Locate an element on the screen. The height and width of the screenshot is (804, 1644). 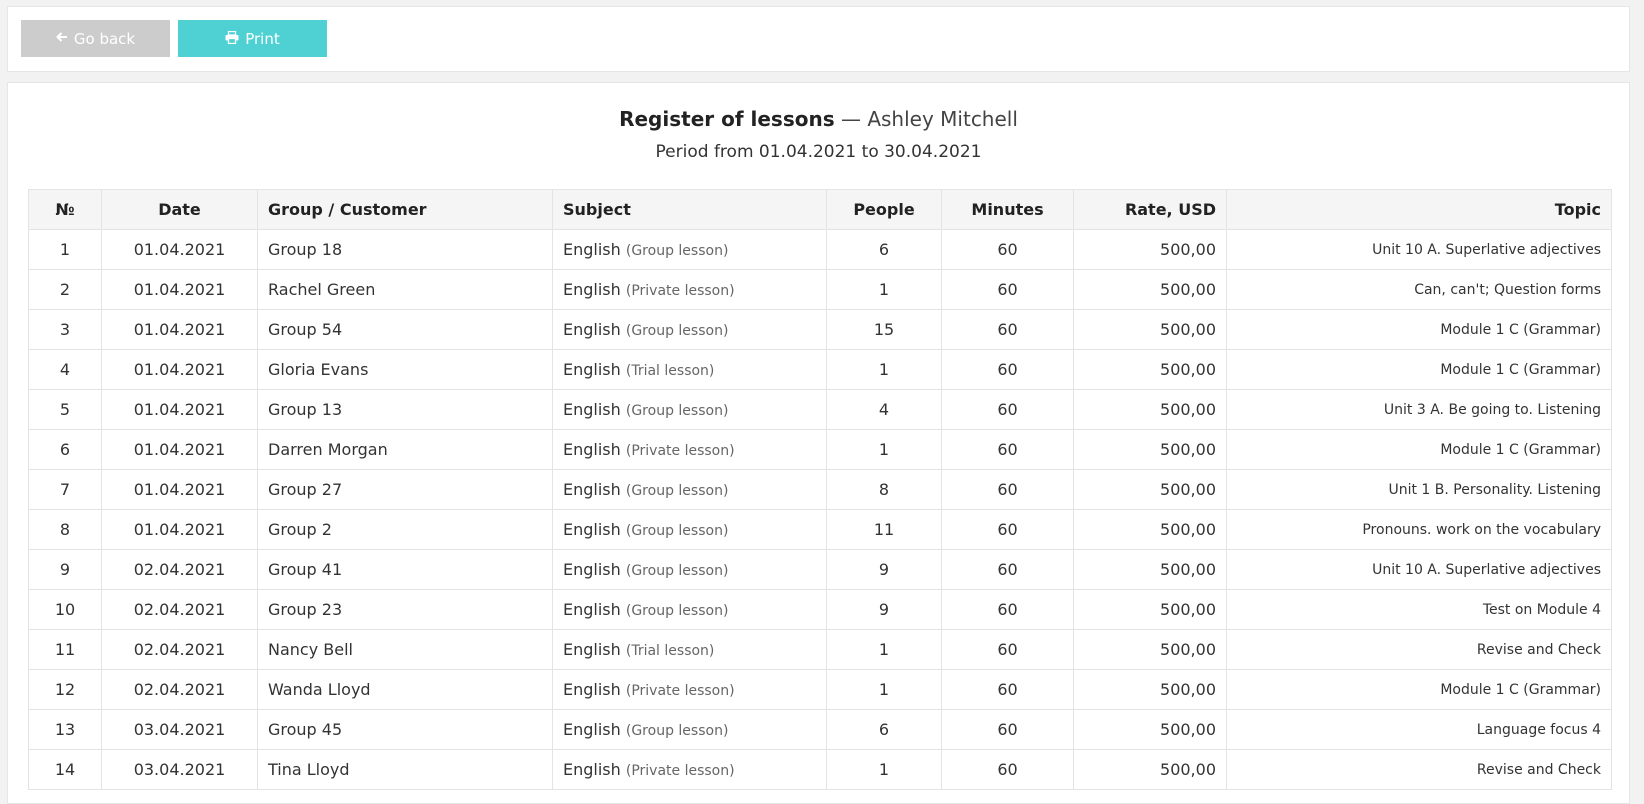
cell-customer: Group 18 is located at coordinates (405, 249).